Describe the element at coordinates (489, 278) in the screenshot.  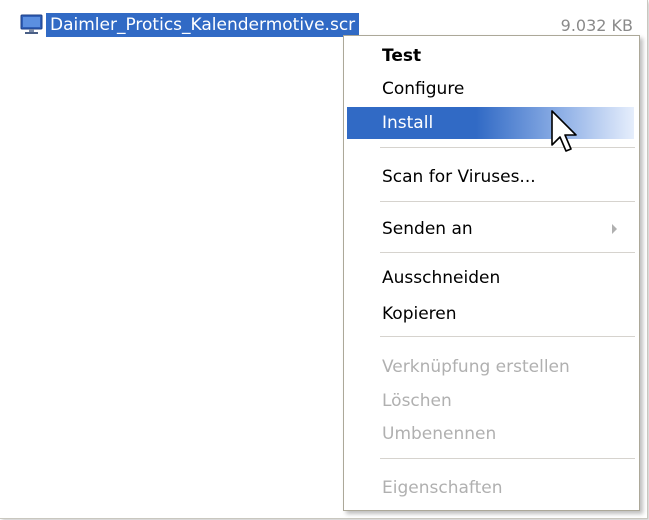
I see `menu-item-ausschneiden: Ausschneiden` at that location.